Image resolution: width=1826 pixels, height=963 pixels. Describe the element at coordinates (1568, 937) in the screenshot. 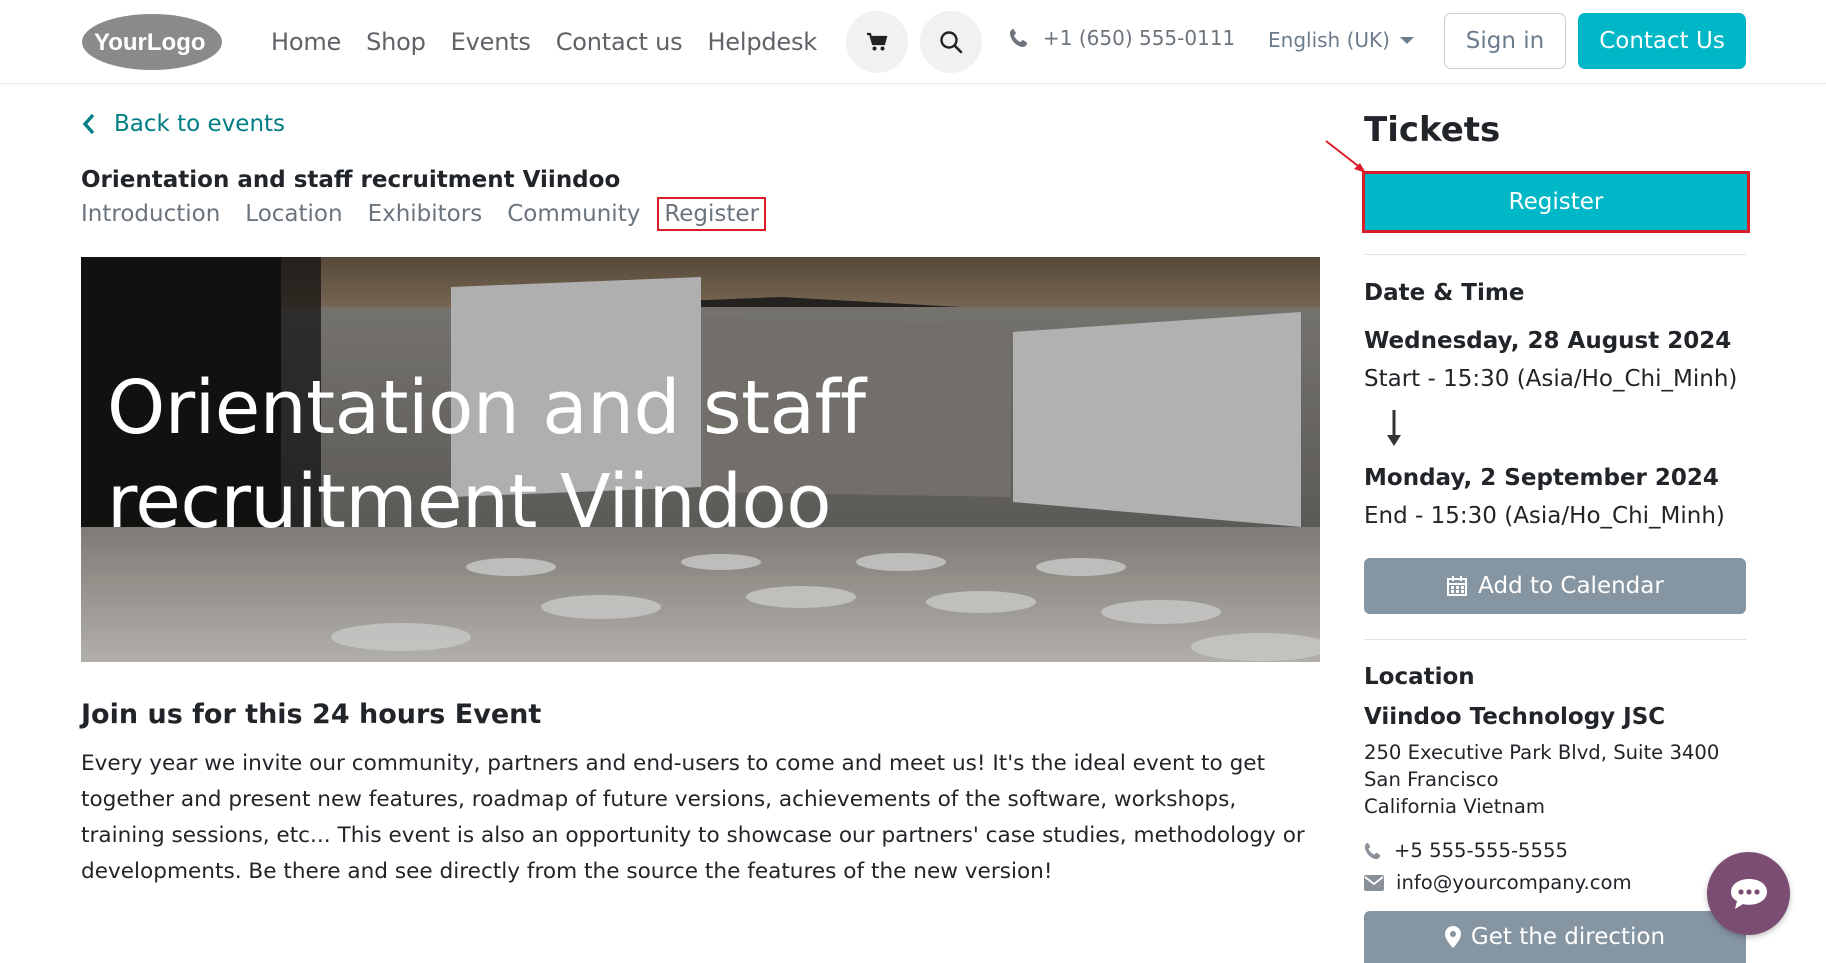

I see `get-direction-label: Get the direction` at that location.